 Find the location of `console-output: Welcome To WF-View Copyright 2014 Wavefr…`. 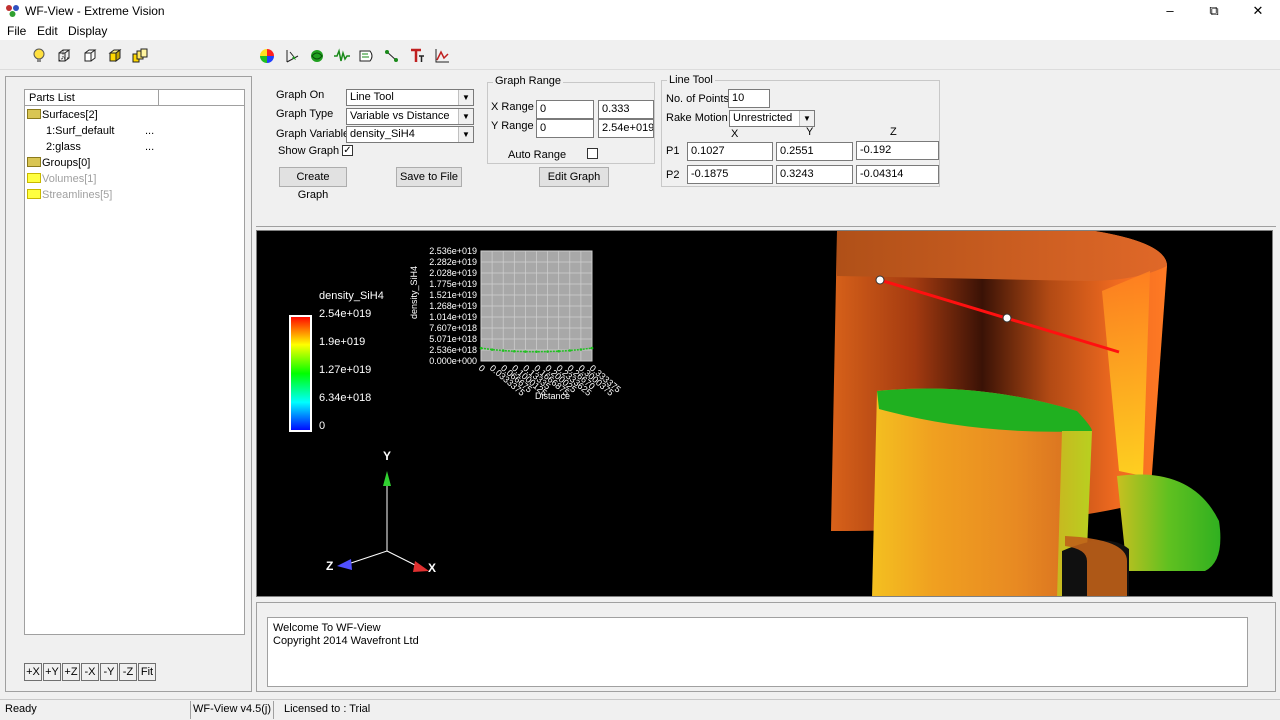

console-output: Welcome To WF-View Copyright 2014 Wavefr… is located at coordinates (757, 652).